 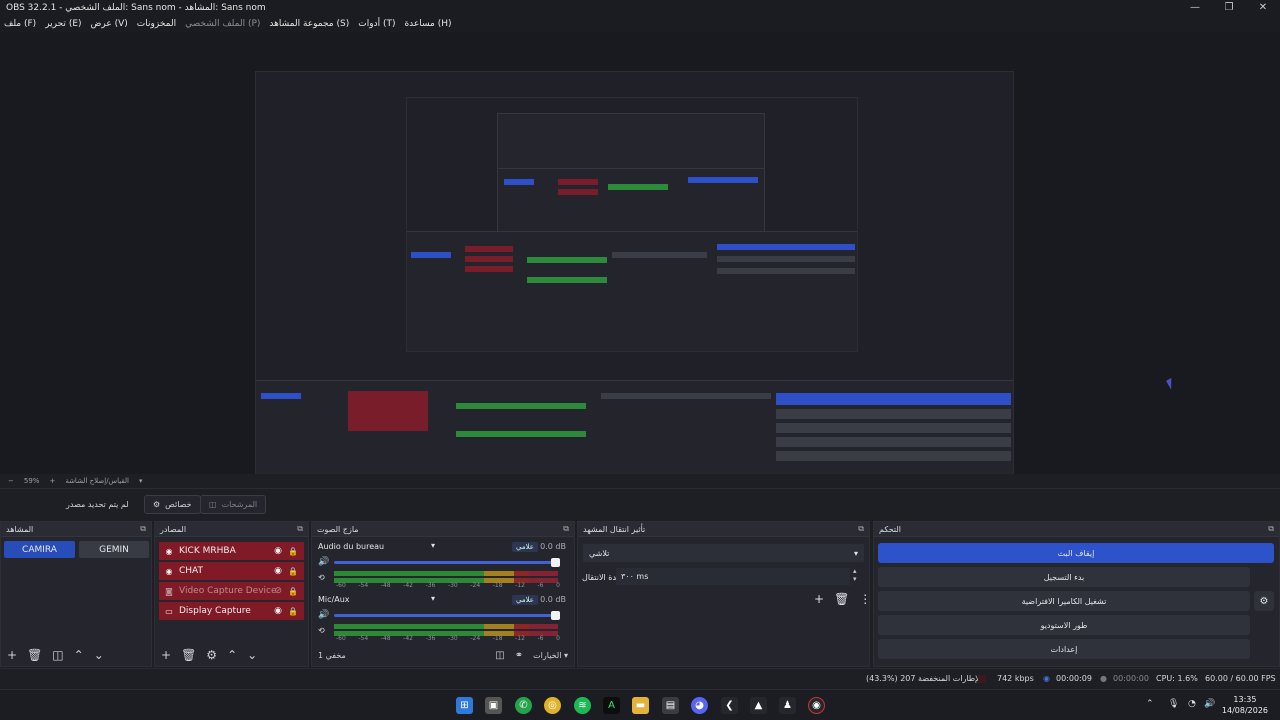 I want to click on mixer-hidden-count: مخفي 1, so click(x=332, y=655).